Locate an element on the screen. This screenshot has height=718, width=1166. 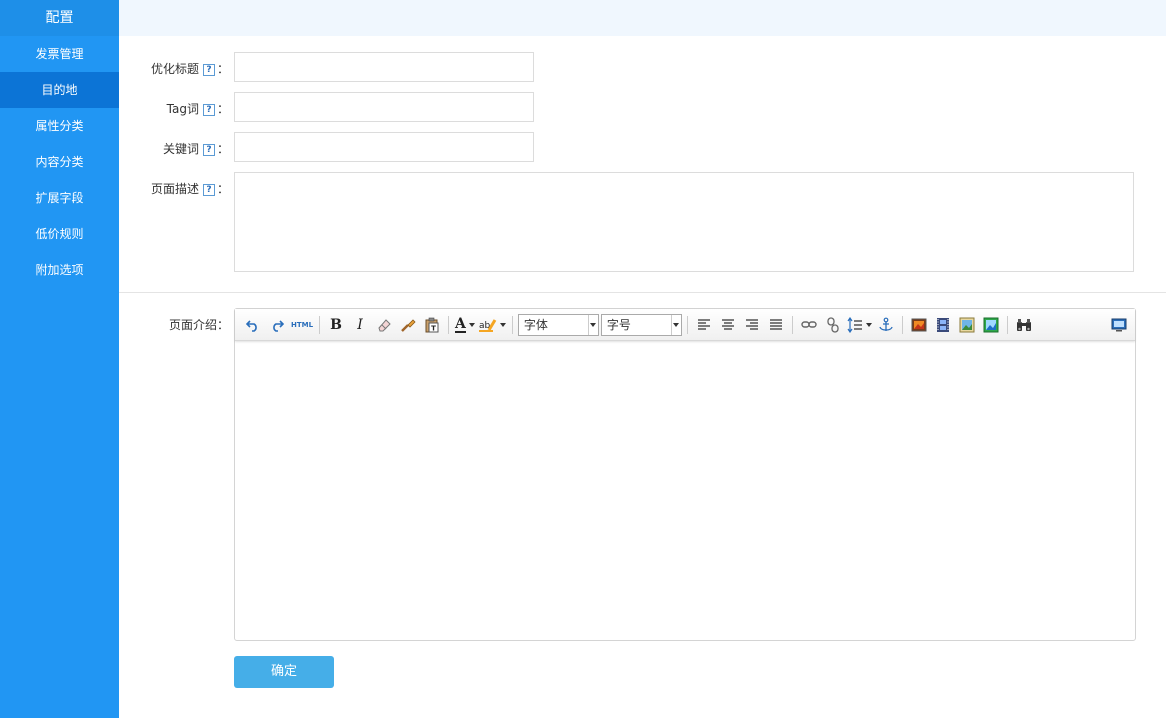
paste-text-icon: T is located at coordinates (432, 325).